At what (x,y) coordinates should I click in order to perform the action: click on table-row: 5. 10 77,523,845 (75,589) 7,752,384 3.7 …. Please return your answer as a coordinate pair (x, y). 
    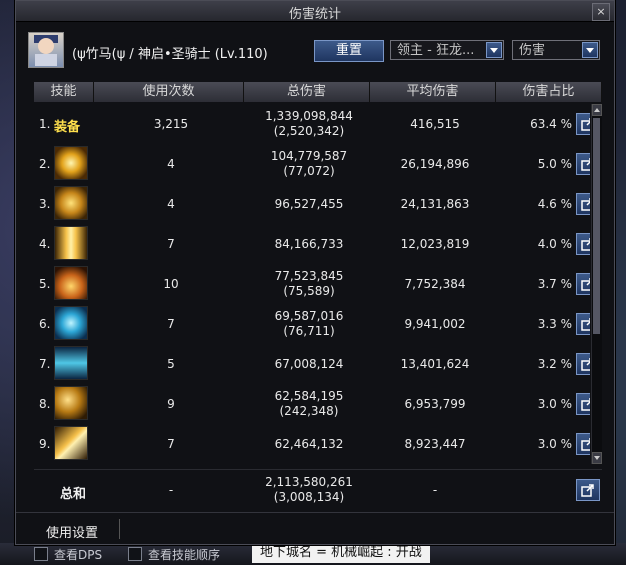
    Looking at the image, I should click on (312, 284).